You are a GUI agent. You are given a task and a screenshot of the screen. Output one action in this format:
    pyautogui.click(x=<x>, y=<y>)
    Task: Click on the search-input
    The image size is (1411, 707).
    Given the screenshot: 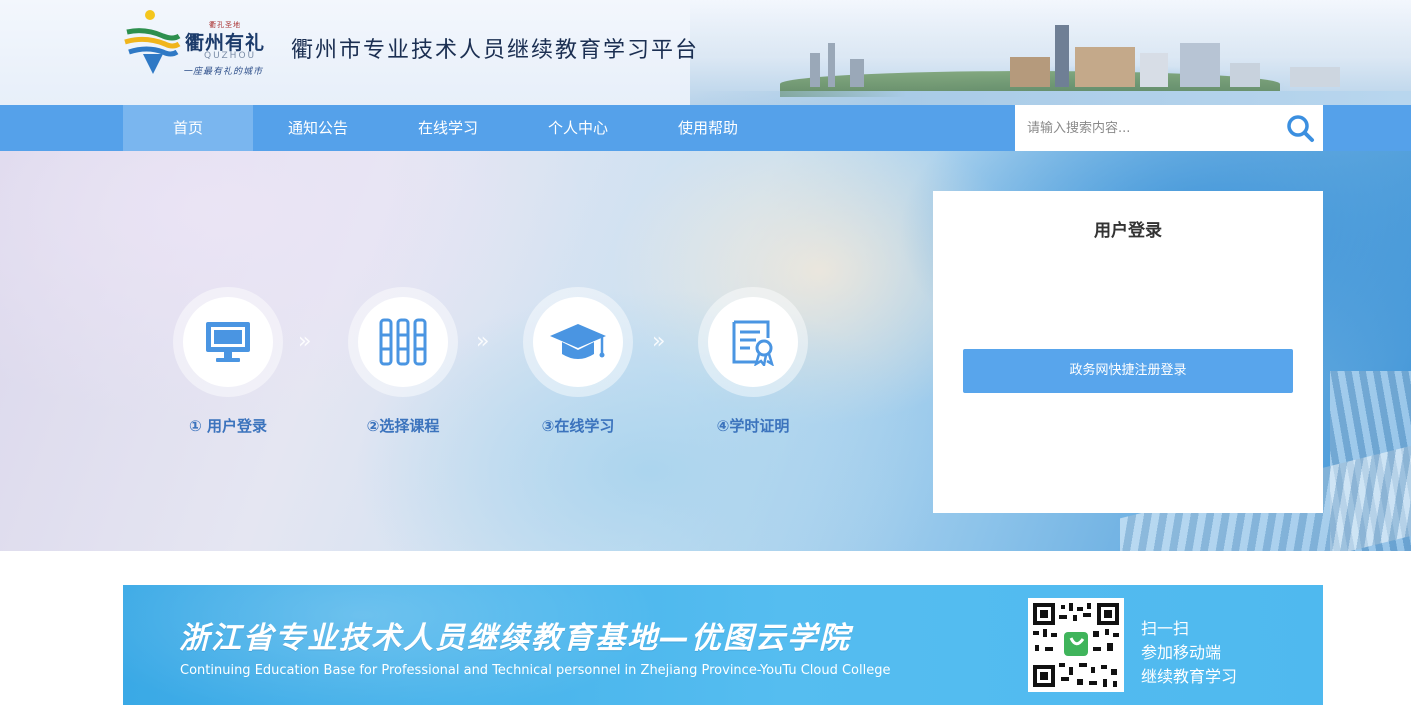 What is the action you would take?
    pyautogui.click(x=1145, y=128)
    